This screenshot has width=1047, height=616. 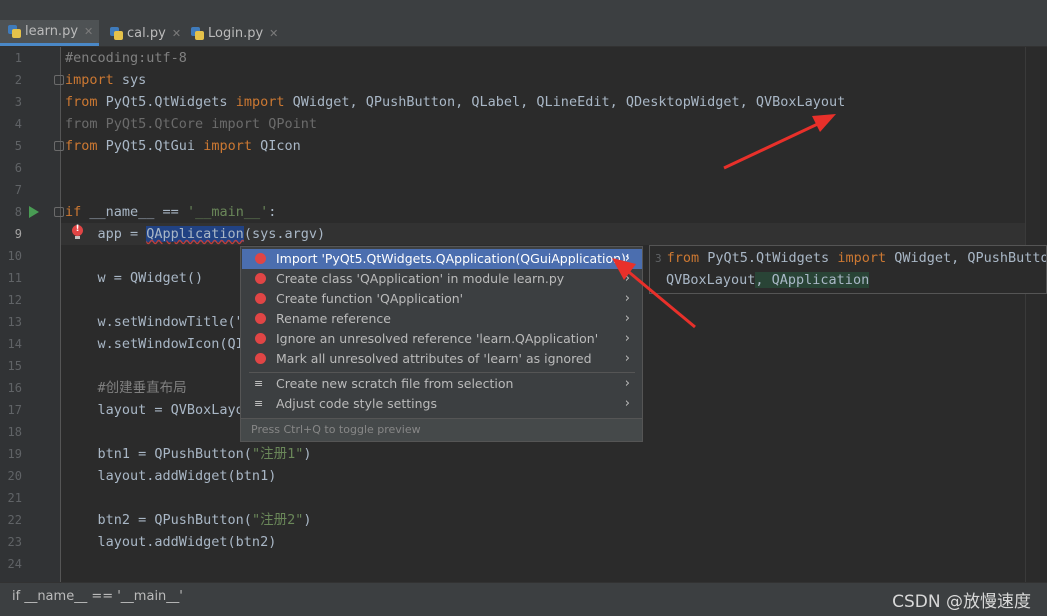 What do you see at coordinates (106, 80) in the screenshot?
I see `code-line: import sys` at bounding box center [106, 80].